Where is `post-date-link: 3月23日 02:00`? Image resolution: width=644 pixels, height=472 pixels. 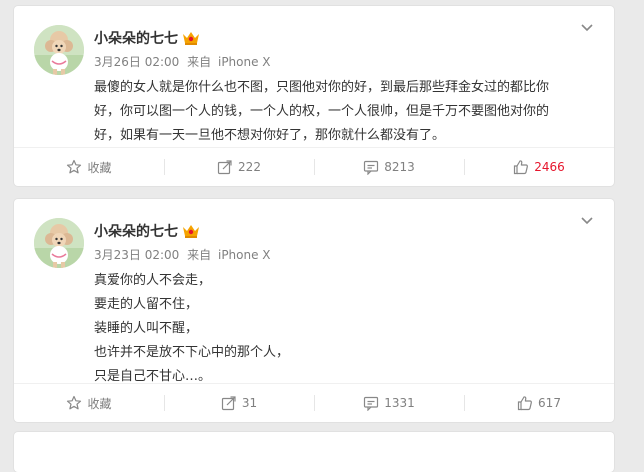
post-date-link: 3月23日 02:00 is located at coordinates (136, 255).